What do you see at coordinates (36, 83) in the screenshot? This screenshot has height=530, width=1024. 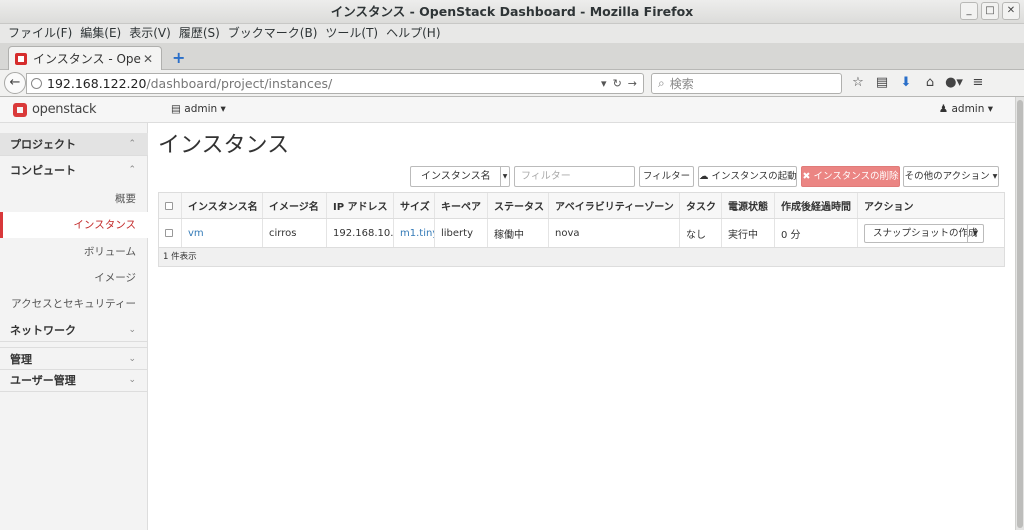 I see `globe-icon` at bounding box center [36, 83].